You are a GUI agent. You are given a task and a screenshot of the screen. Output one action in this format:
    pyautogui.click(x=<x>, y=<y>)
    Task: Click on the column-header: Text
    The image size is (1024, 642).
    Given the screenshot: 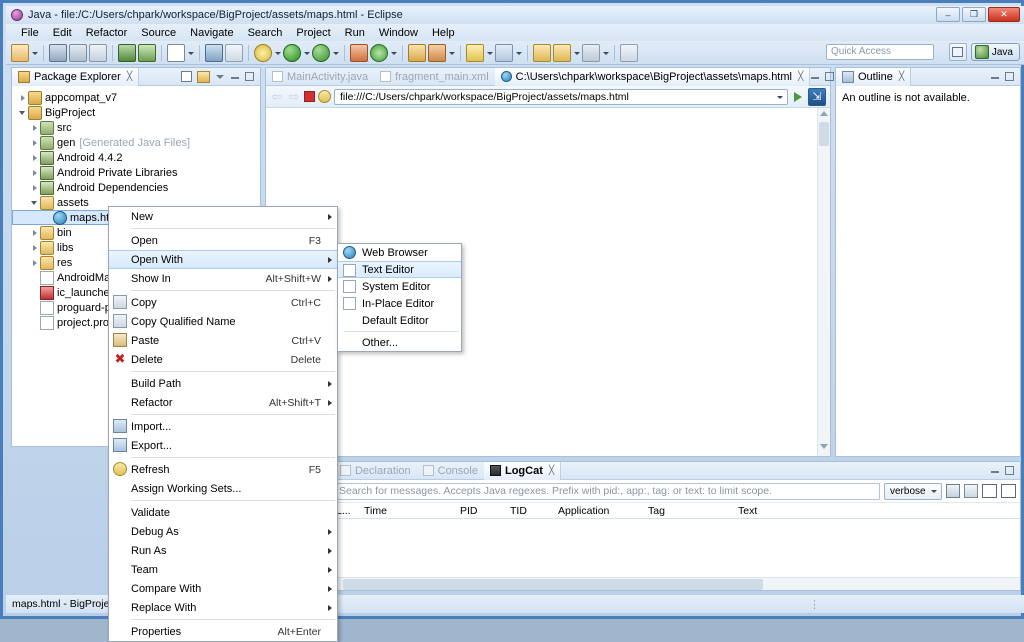 What is the action you would take?
    pyautogui.click(x=832, y=511)
    